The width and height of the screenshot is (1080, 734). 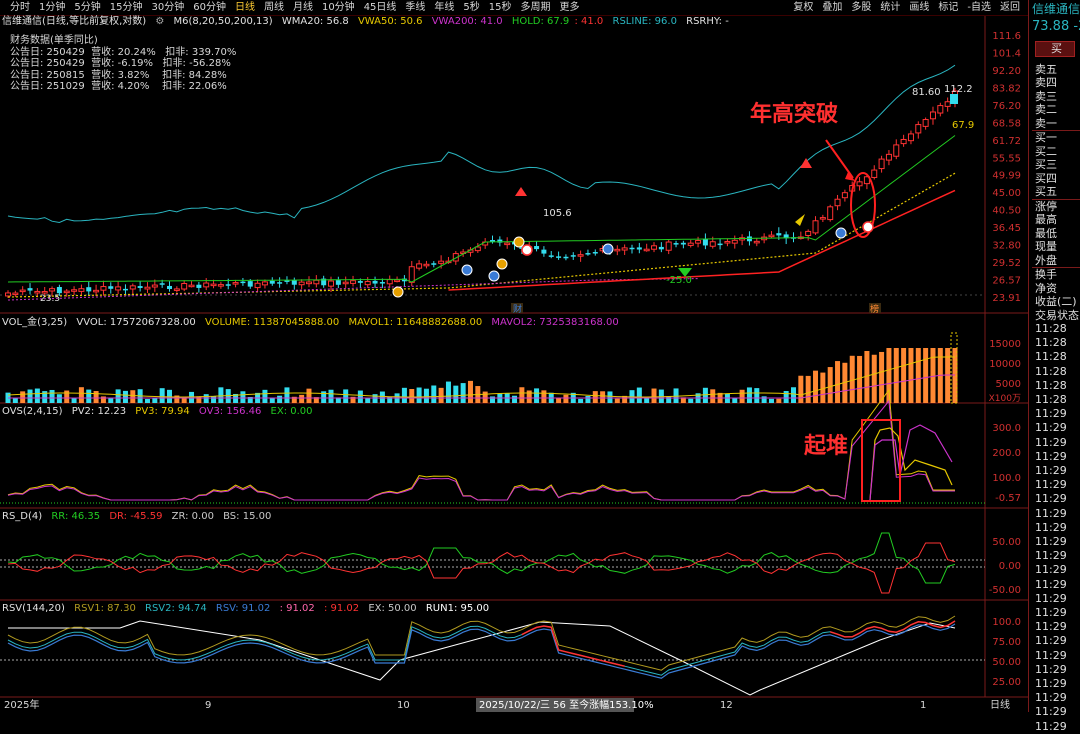 What do you see at coordinates (481, 368) in the screenshot?
I see `volume-chart` at bounding box center [481, 368].